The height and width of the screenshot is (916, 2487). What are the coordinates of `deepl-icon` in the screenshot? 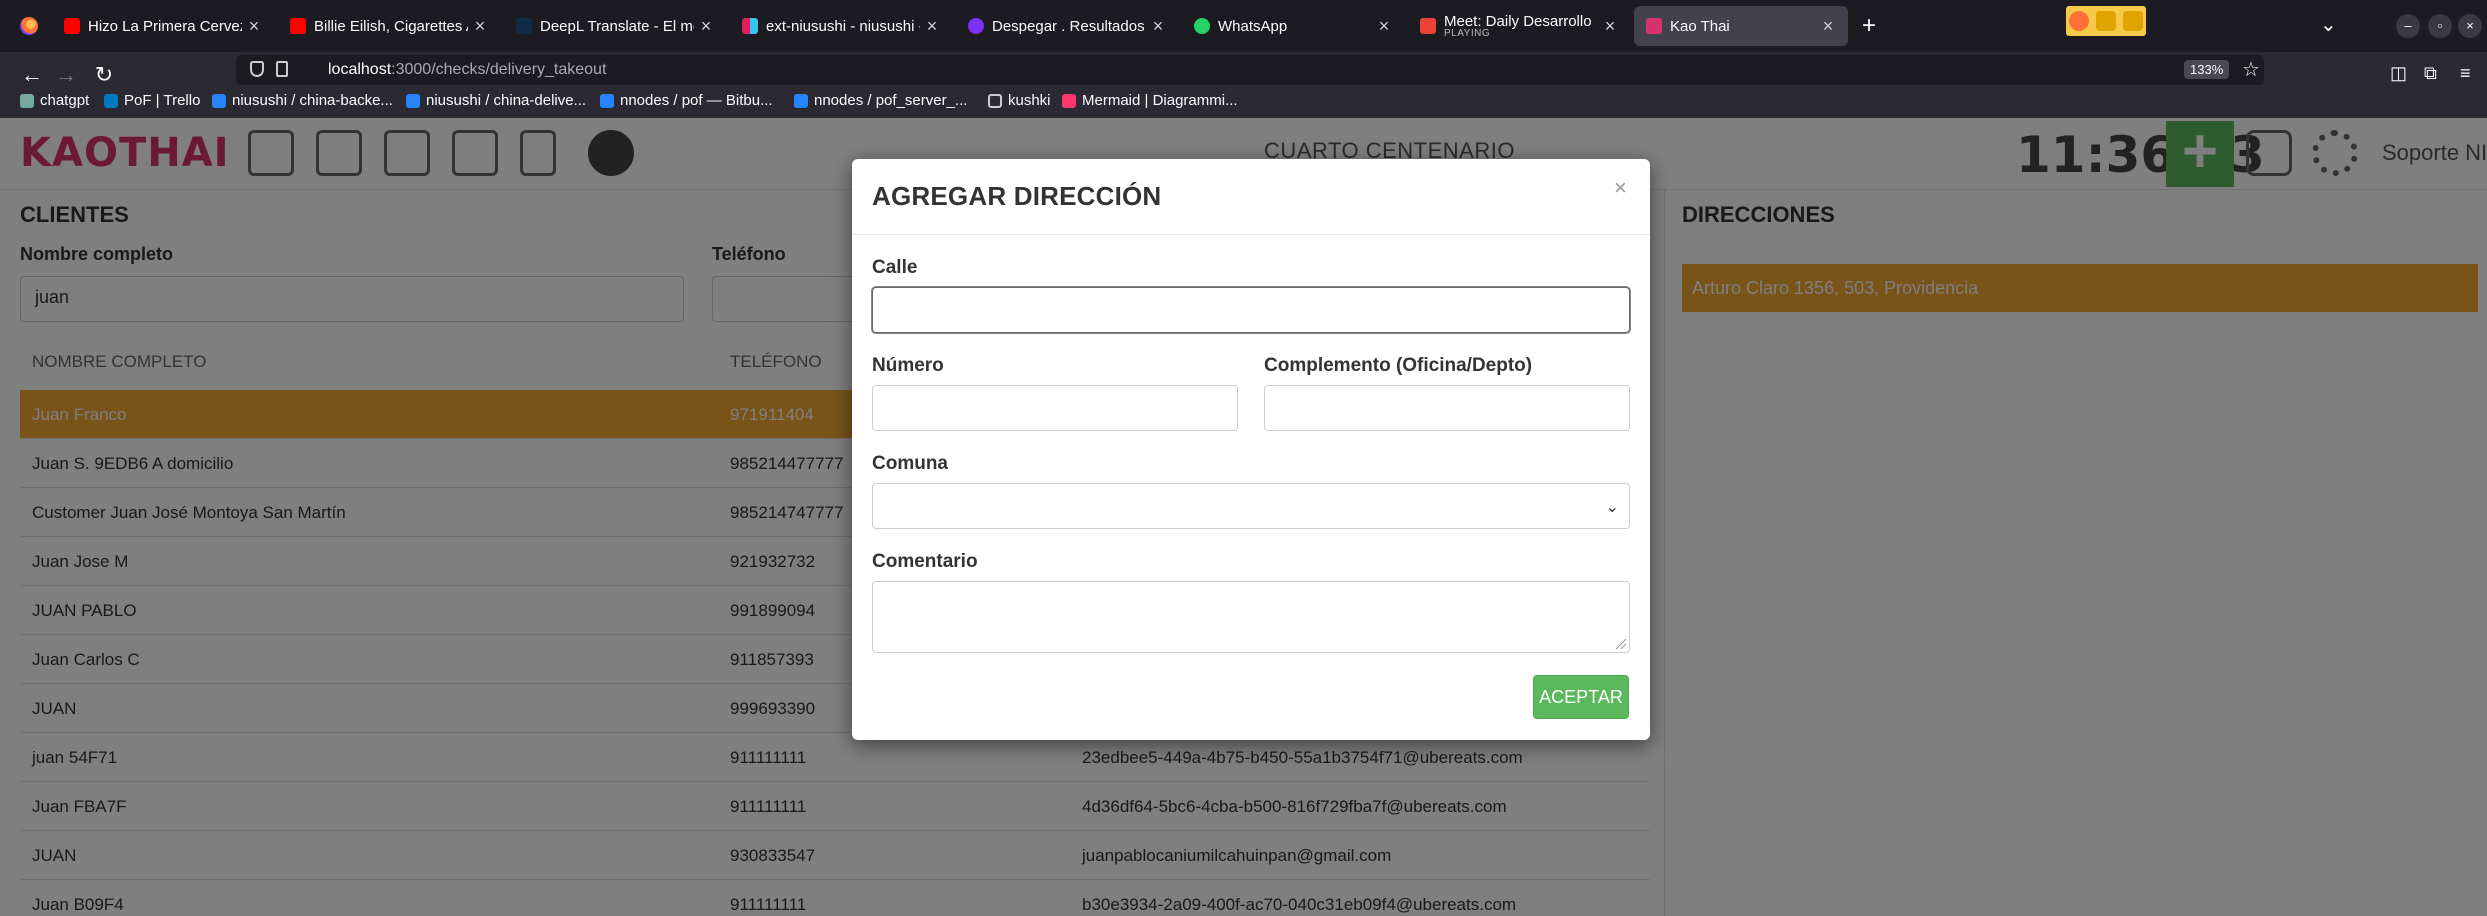 It's located at (524, 26).